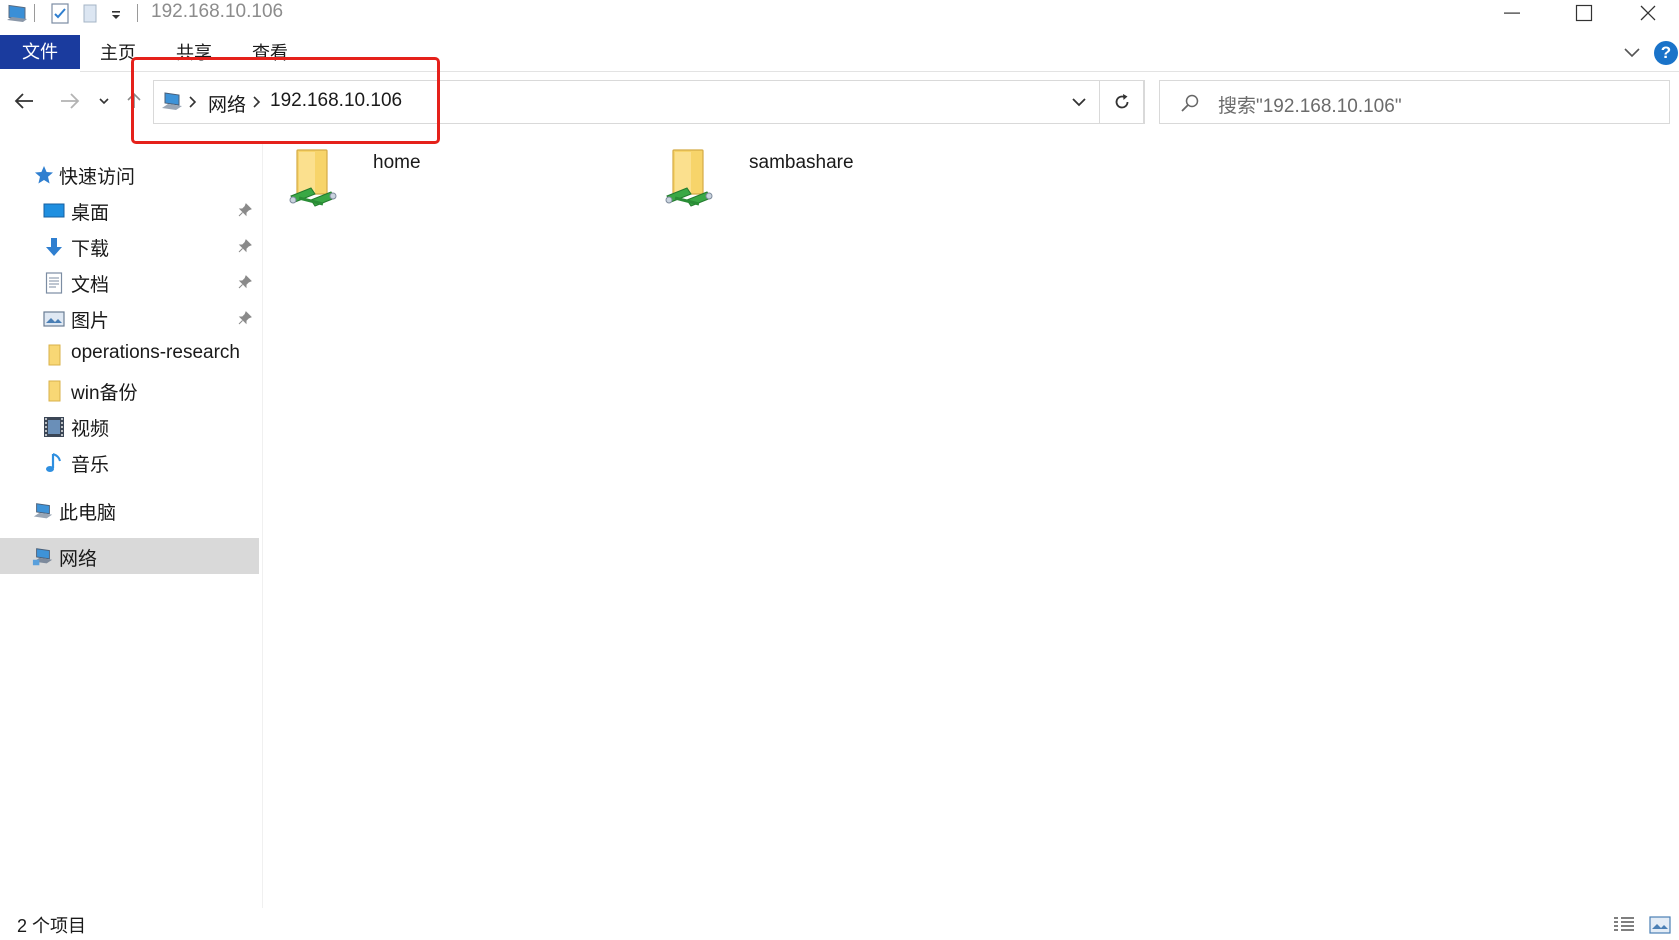 The width and height of the screenshot is (1679, 940). I want to click on sidebar-item-documents: 文档, so click(129, 282).